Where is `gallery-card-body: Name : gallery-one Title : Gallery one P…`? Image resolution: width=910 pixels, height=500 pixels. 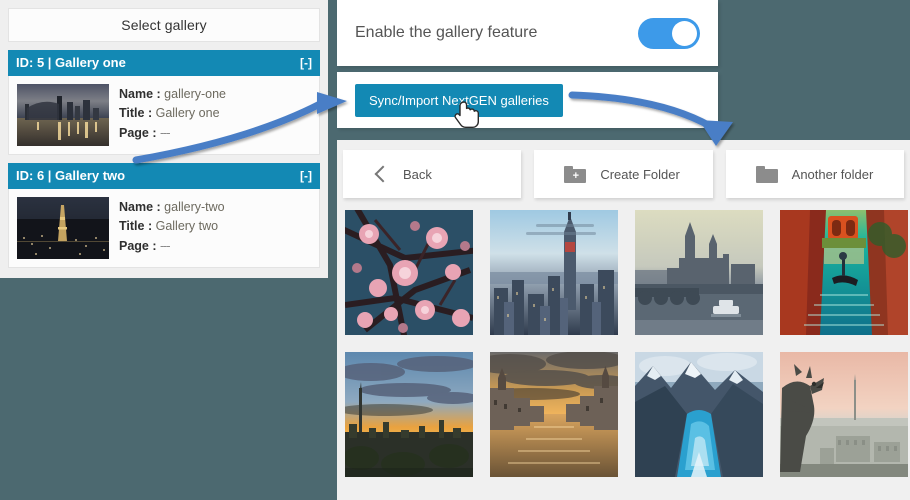 gallery-card-body: Name : gallery-one Title : Gallery one P… is located at coordinates (164, 115).